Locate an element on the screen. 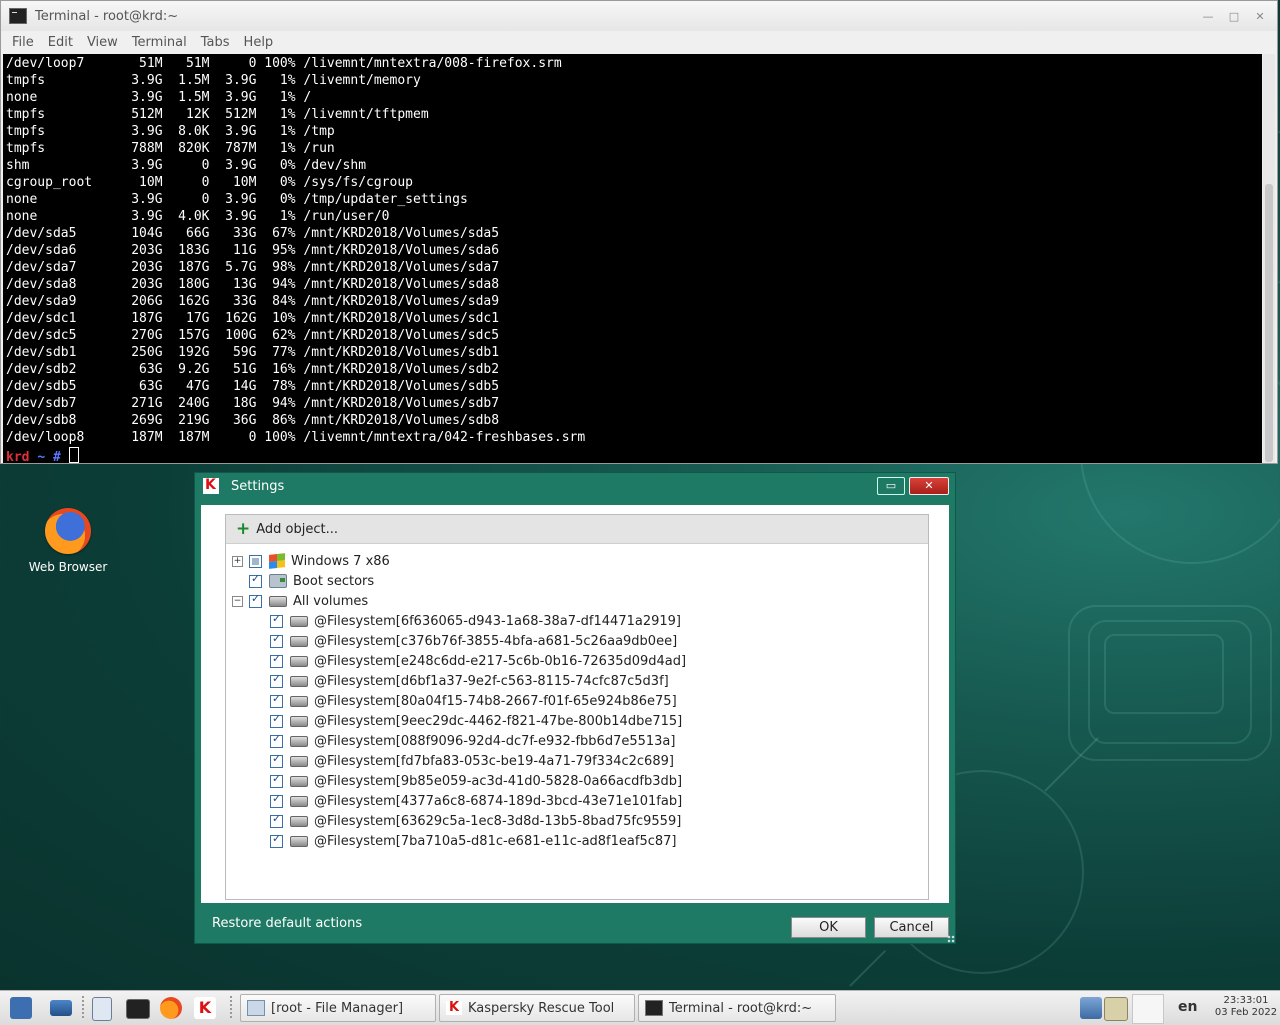 This screenshot has width=1280, height=1025. terminal-output-line: cgroup_root 10M 0 10M 0% /sys/fs/cgroup is located at coordinates (209, 182).